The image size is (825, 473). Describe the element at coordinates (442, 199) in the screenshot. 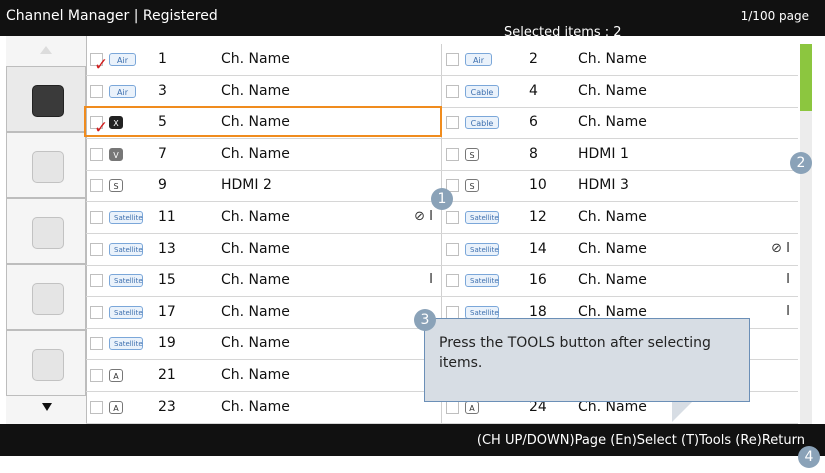

I see `callout-1: 1` at that location.